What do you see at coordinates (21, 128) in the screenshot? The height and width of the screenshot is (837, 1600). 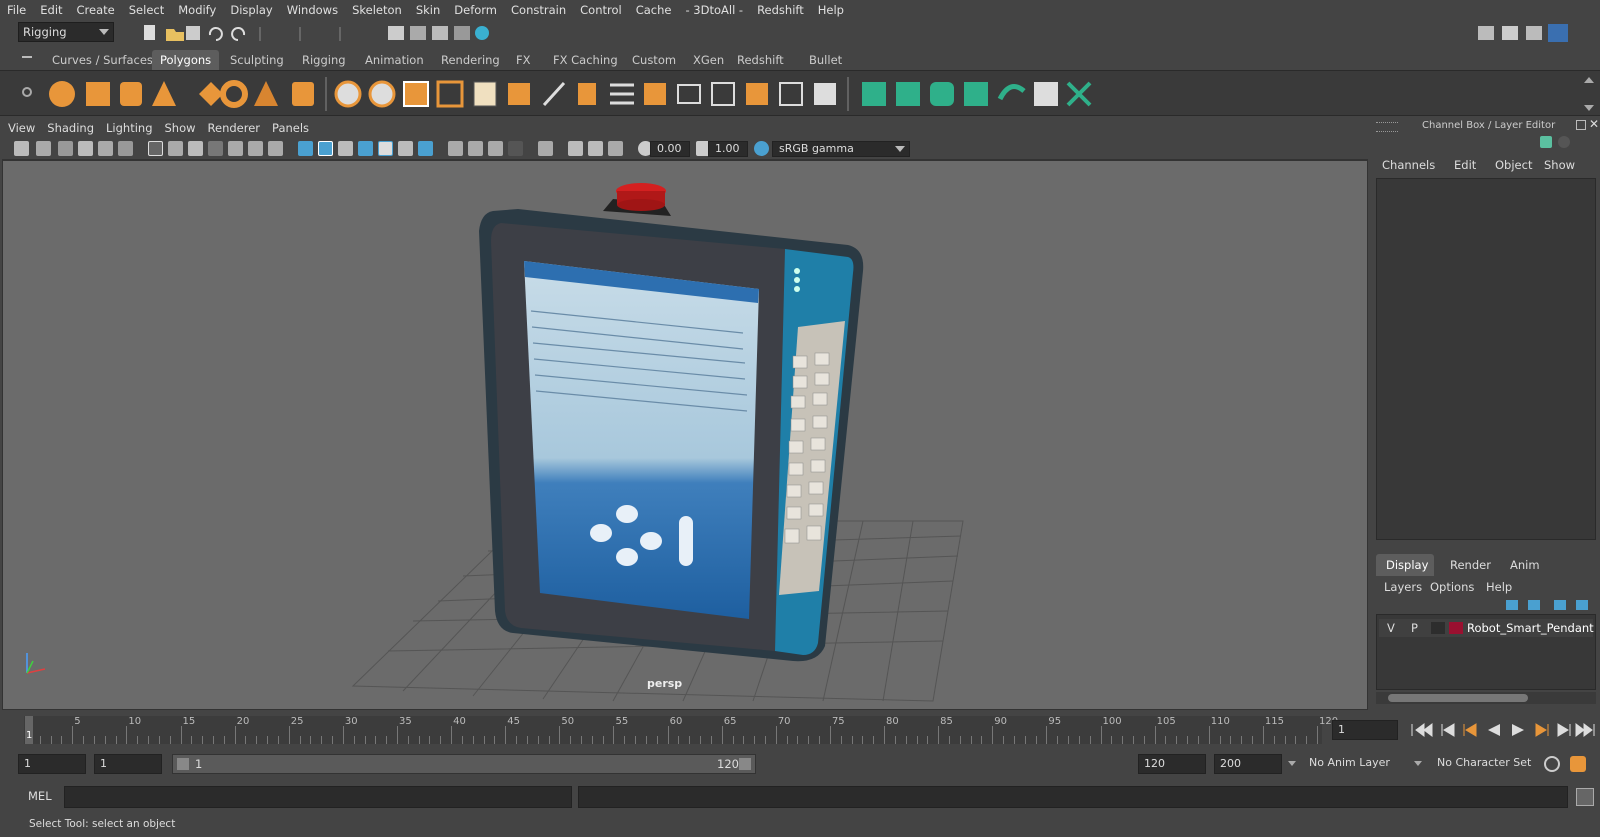 I see `viewport-menu-view: View` at bounding box center [21, 128].